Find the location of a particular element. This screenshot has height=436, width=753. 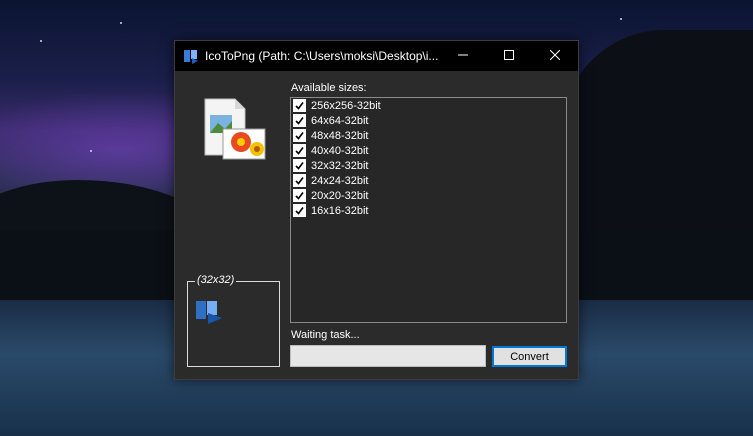

size-item: 256x256-32bit is located at coordinates (337, 105).